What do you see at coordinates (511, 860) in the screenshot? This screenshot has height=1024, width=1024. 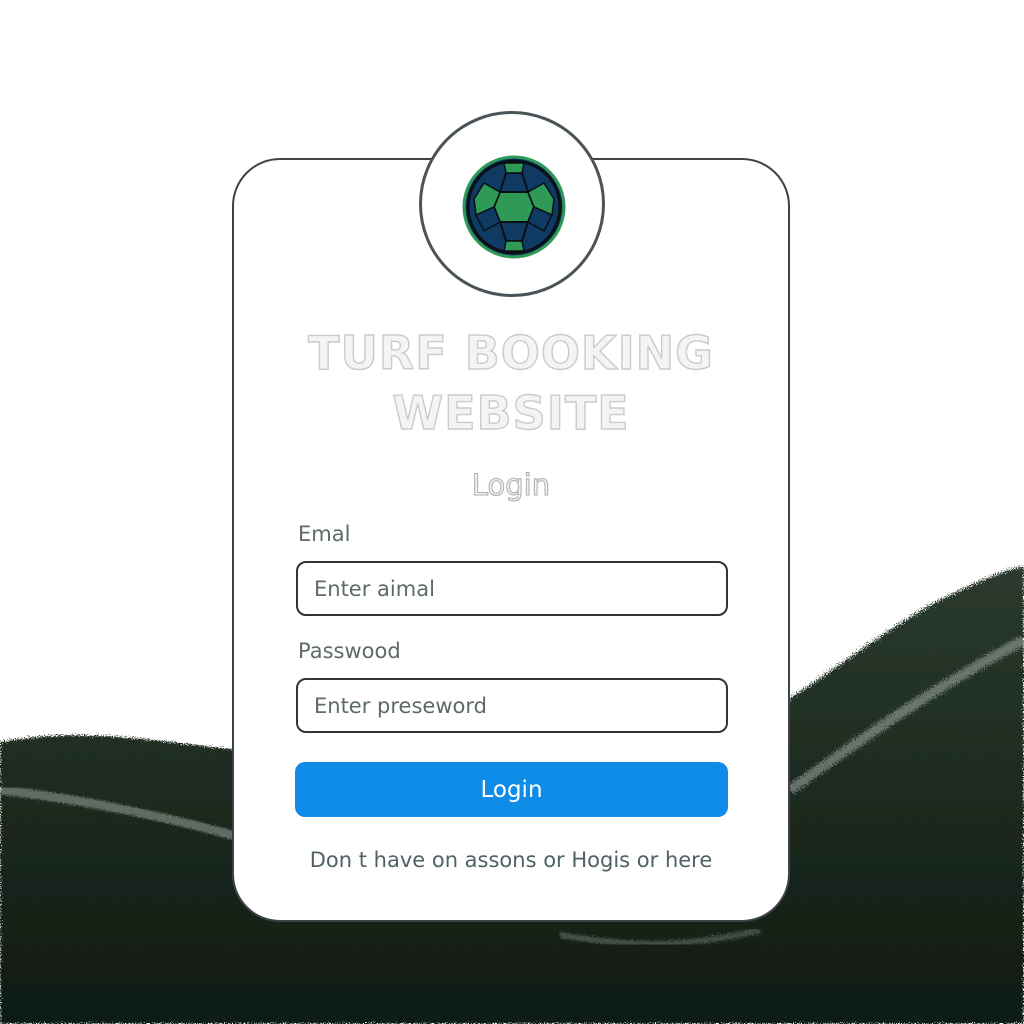 I see `signup-link: Don t have on assons or Hogis or here` at bounding box center [511, 860].